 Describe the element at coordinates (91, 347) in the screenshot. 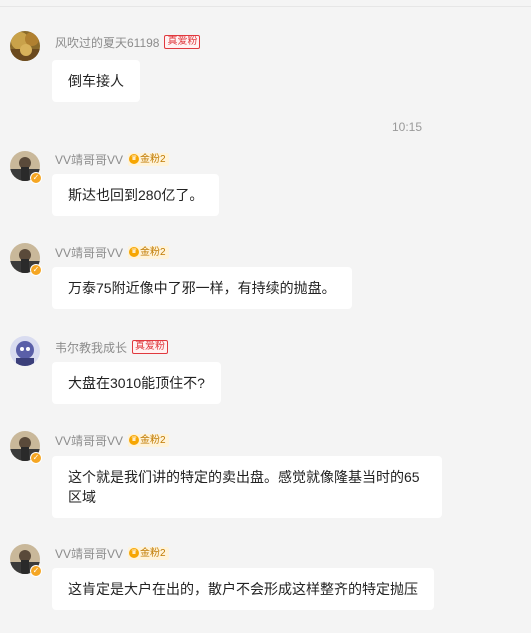

I see `nickname: 韦尔教我成长` at that location.